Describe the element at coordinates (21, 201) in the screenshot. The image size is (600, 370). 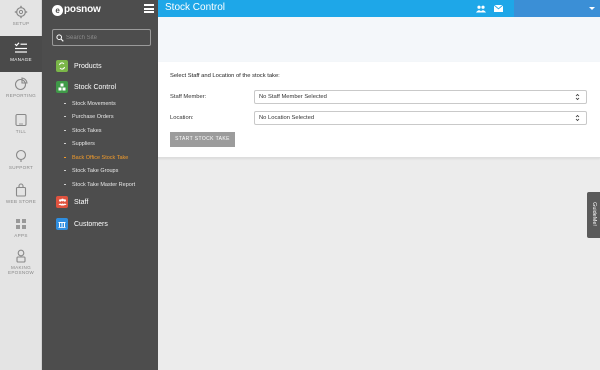
I see `rail-label-web-store: WEB STORE` at that location.